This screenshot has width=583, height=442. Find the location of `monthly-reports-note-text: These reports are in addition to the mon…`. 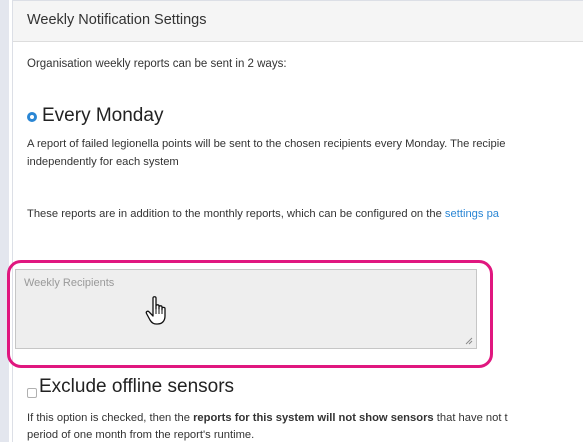

monthly-reports-note-text: These reports are in addition to the mon… is located at coordinates (236, 214).